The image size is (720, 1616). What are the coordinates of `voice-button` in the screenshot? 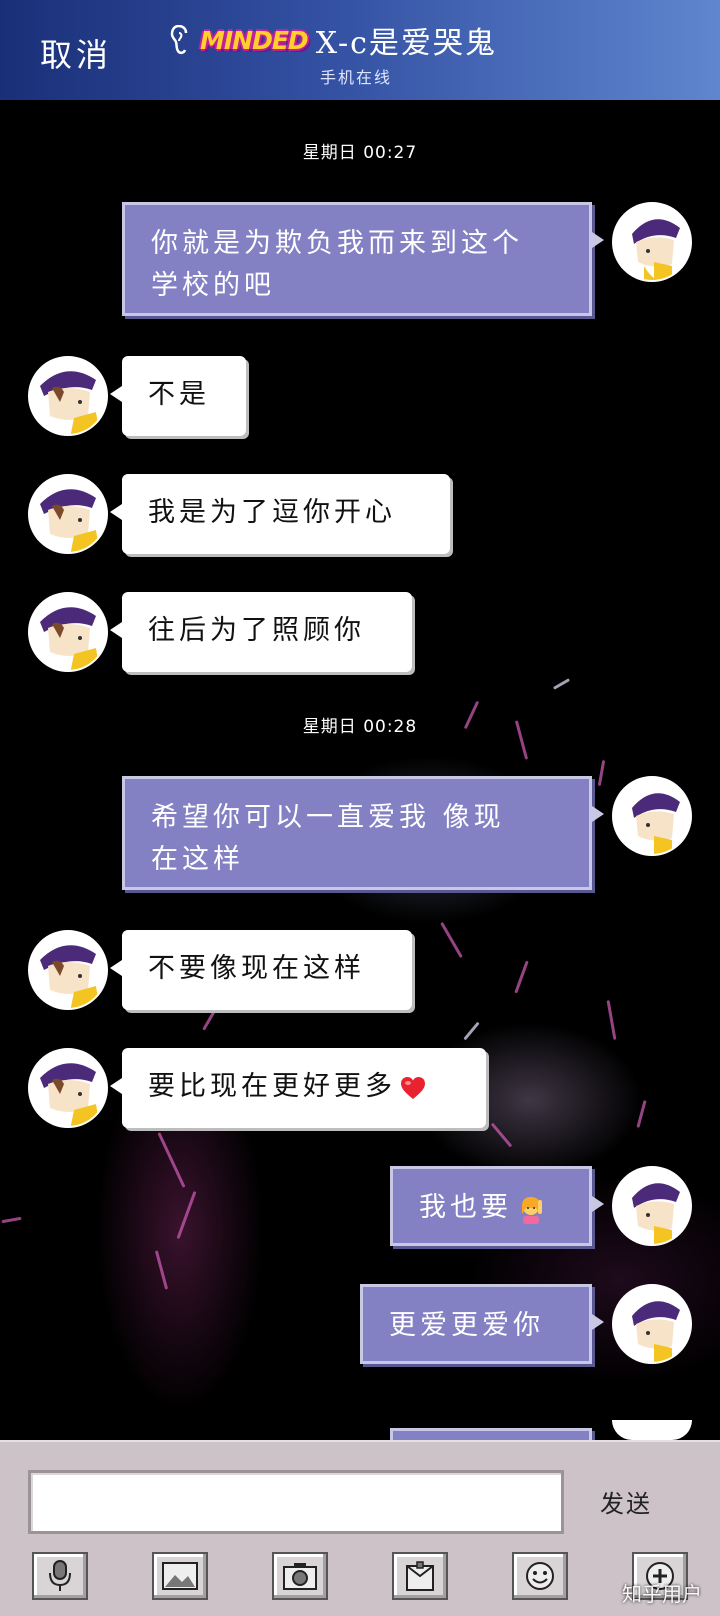 It's located at (60, 1576).